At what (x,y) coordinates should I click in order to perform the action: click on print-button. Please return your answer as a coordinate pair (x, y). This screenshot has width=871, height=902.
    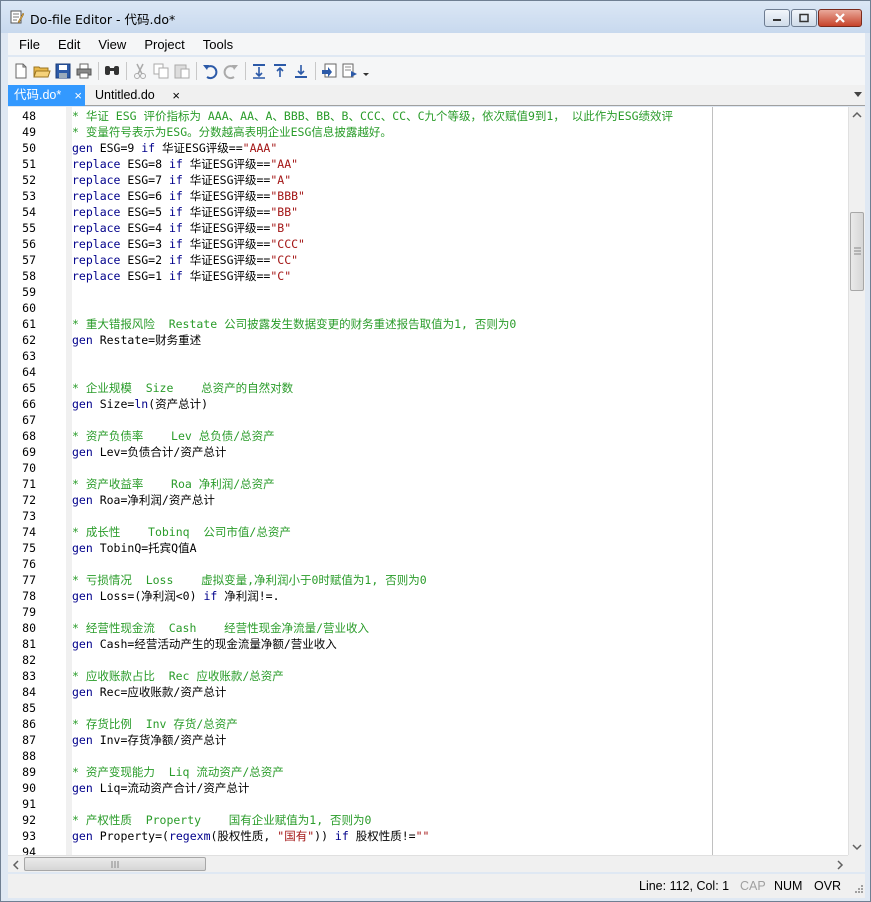
    Looking at the image, I should click on (84, 71).